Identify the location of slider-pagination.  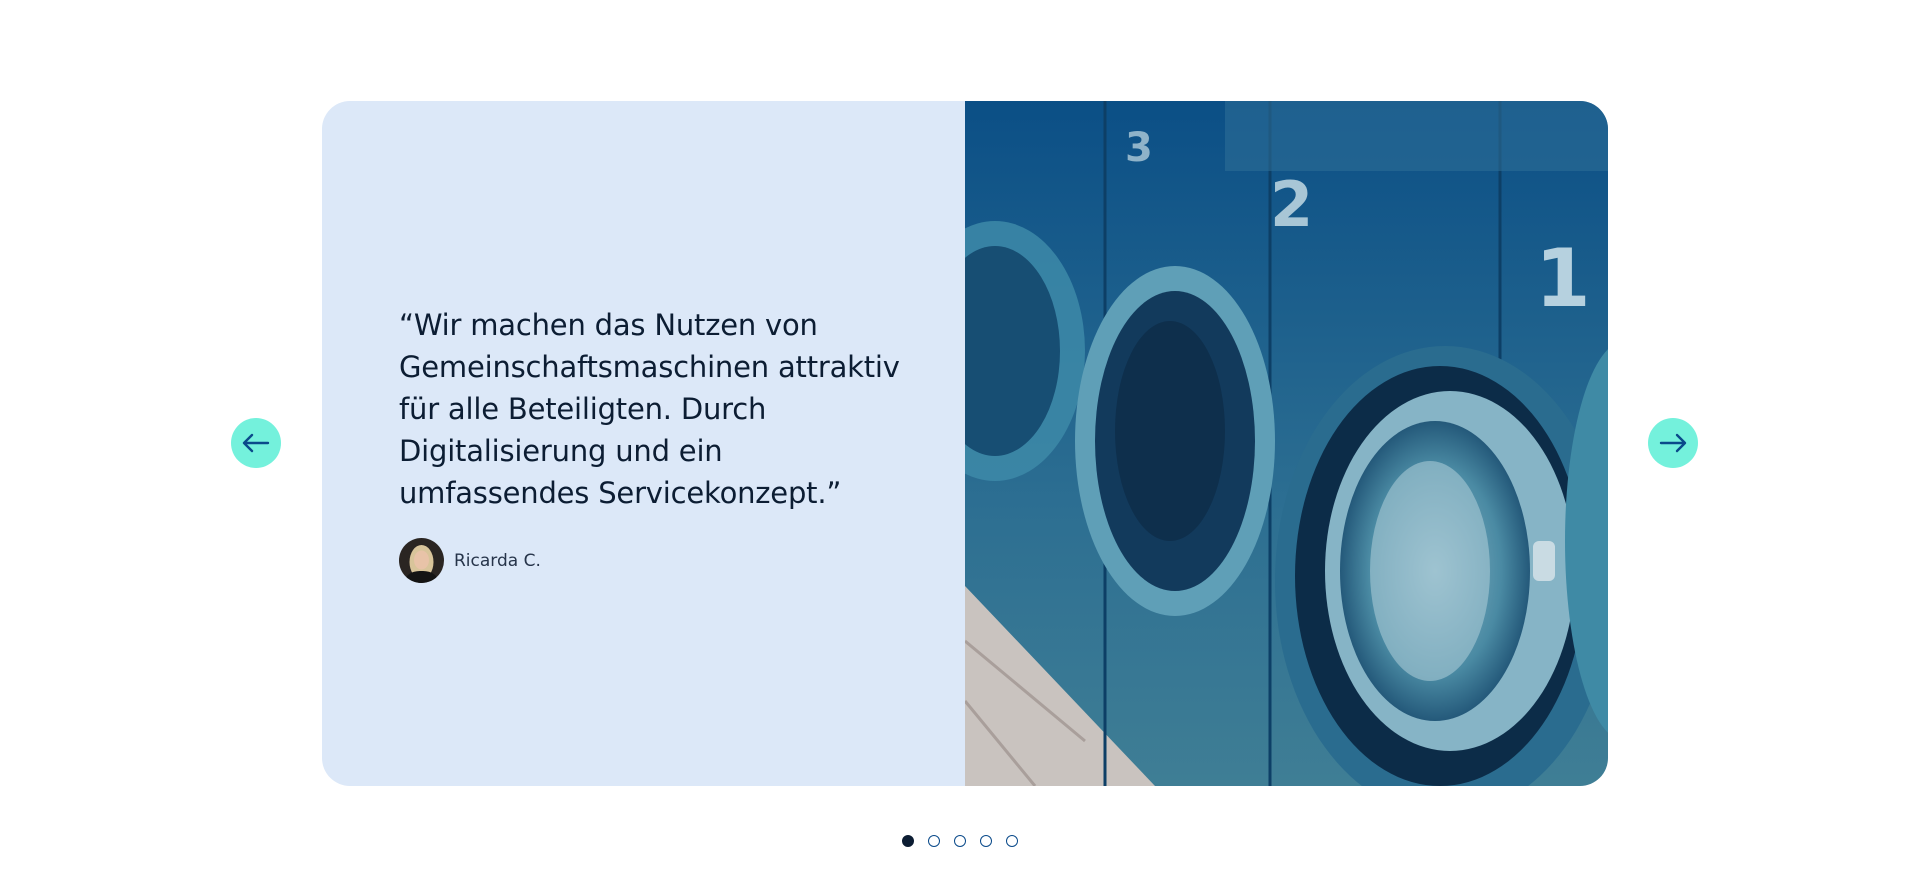
(960, 841).